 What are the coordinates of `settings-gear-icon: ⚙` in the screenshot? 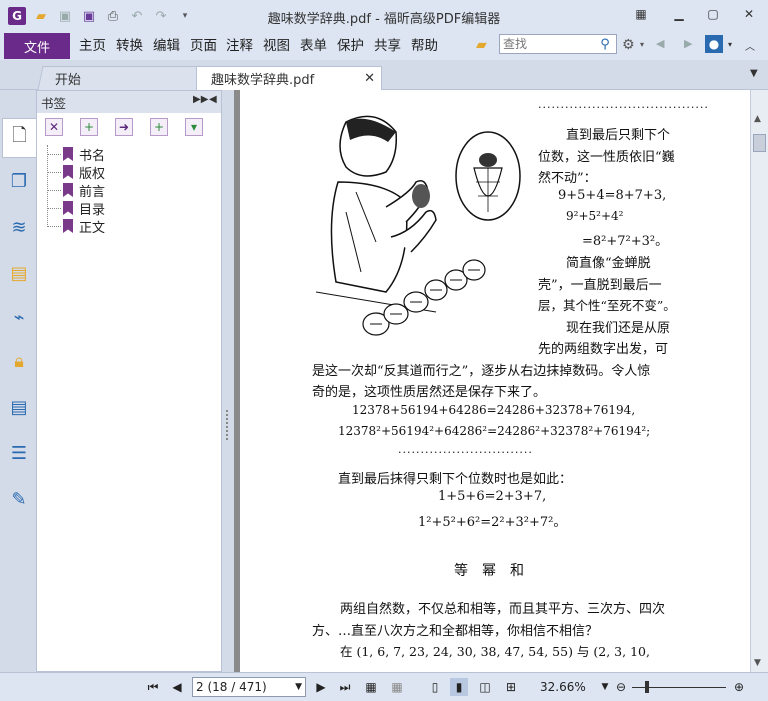 It's located at (628, 45).